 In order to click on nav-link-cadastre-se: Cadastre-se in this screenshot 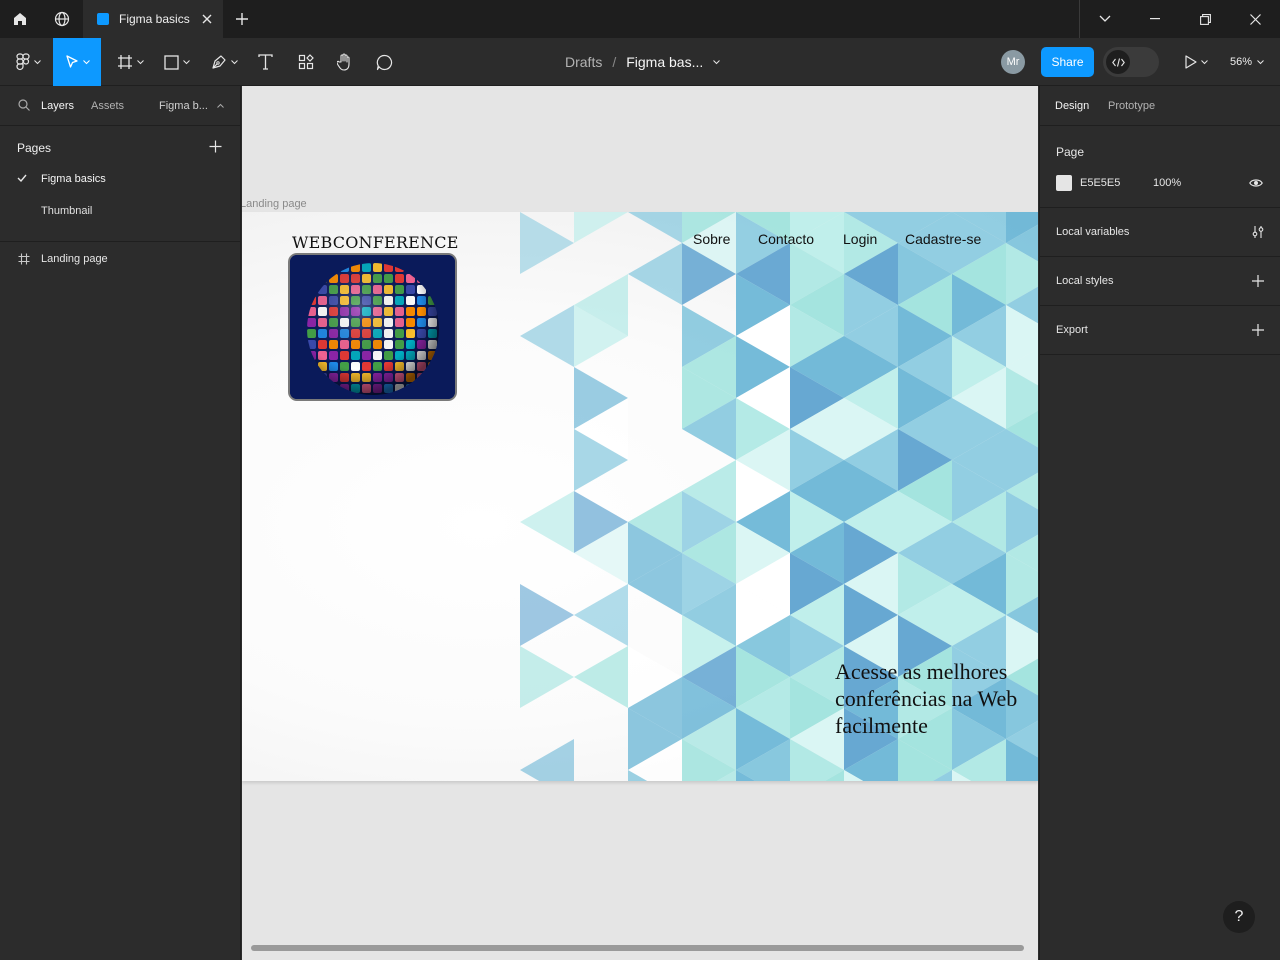, I will do `click(943, 239)`.